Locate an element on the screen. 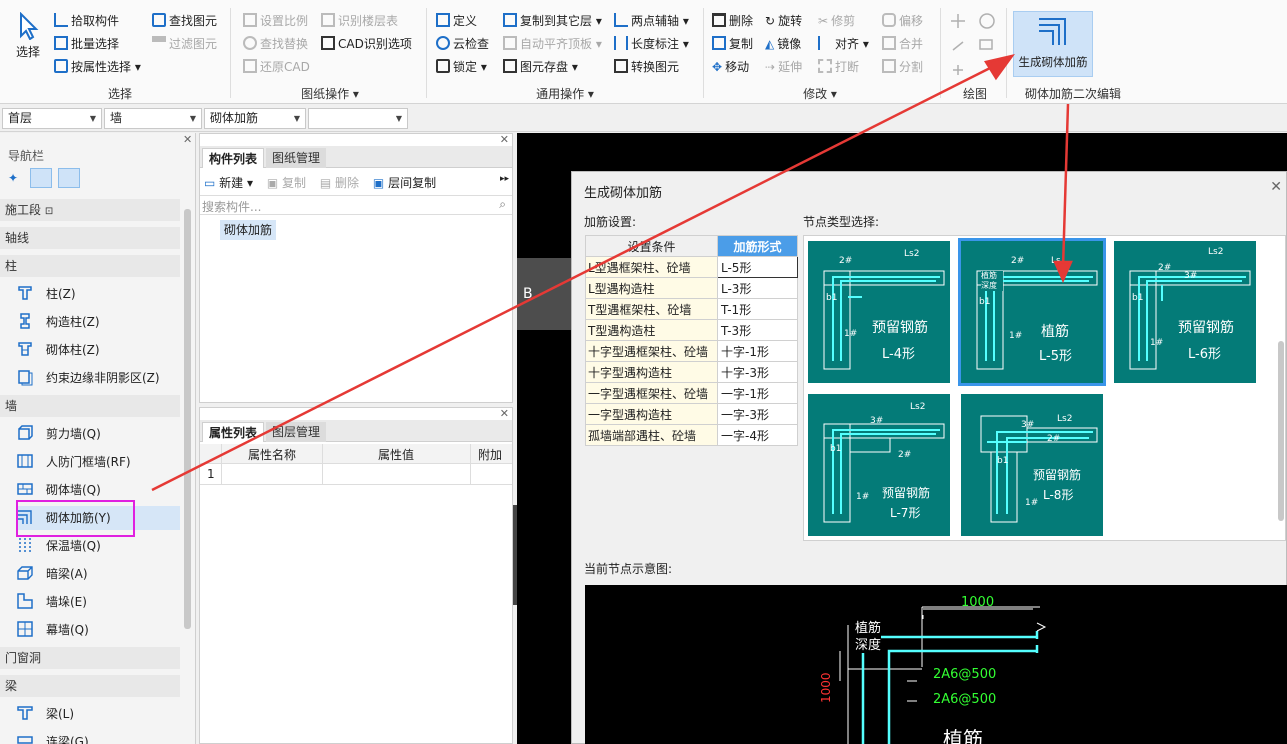  nav-item-hidden-beam: 暗梁(A) is located at coordinates (98, 574).